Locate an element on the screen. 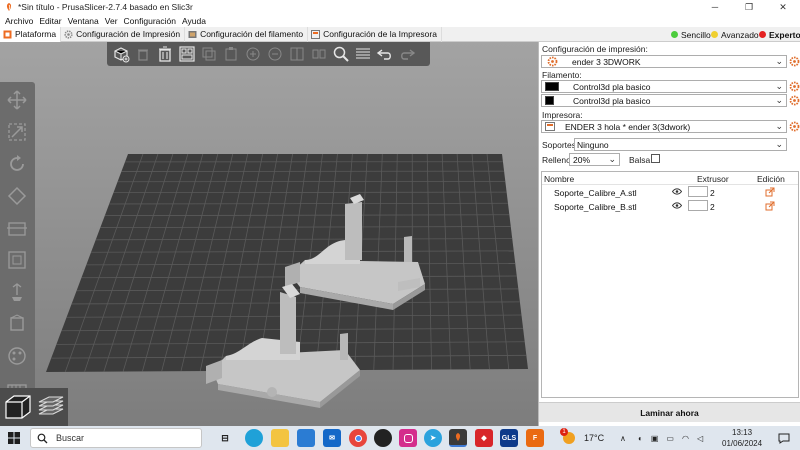 The height and width of the screenshot is (450, 800). tab-filament-settings: Configuración del filamento is located at coordinates (247, 34).